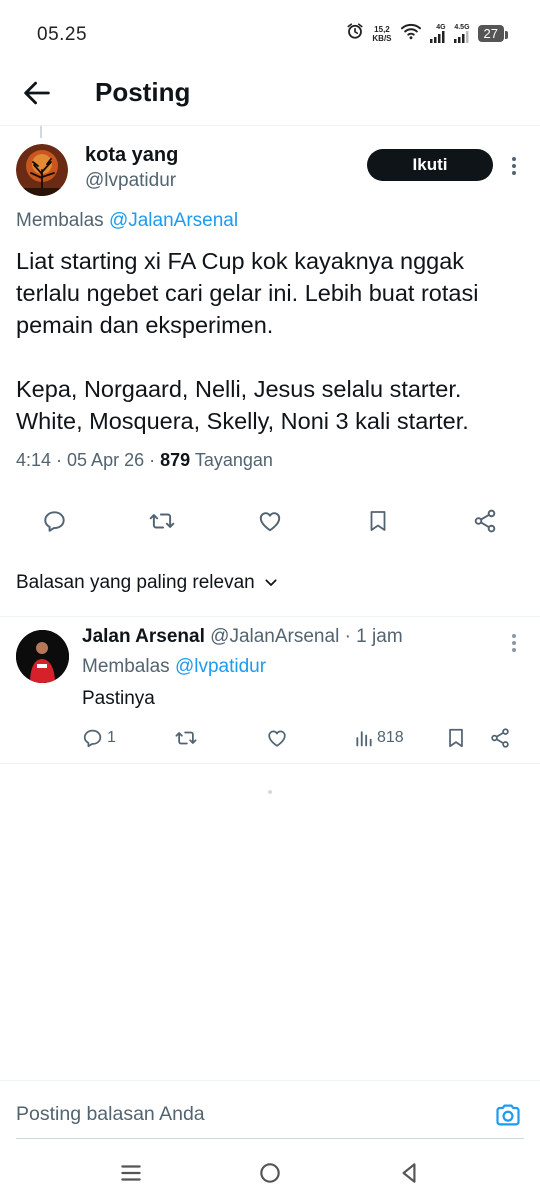  Describe the element at coordinates (175, 460) in the screenshot. I see `views-count: 879` at that location.